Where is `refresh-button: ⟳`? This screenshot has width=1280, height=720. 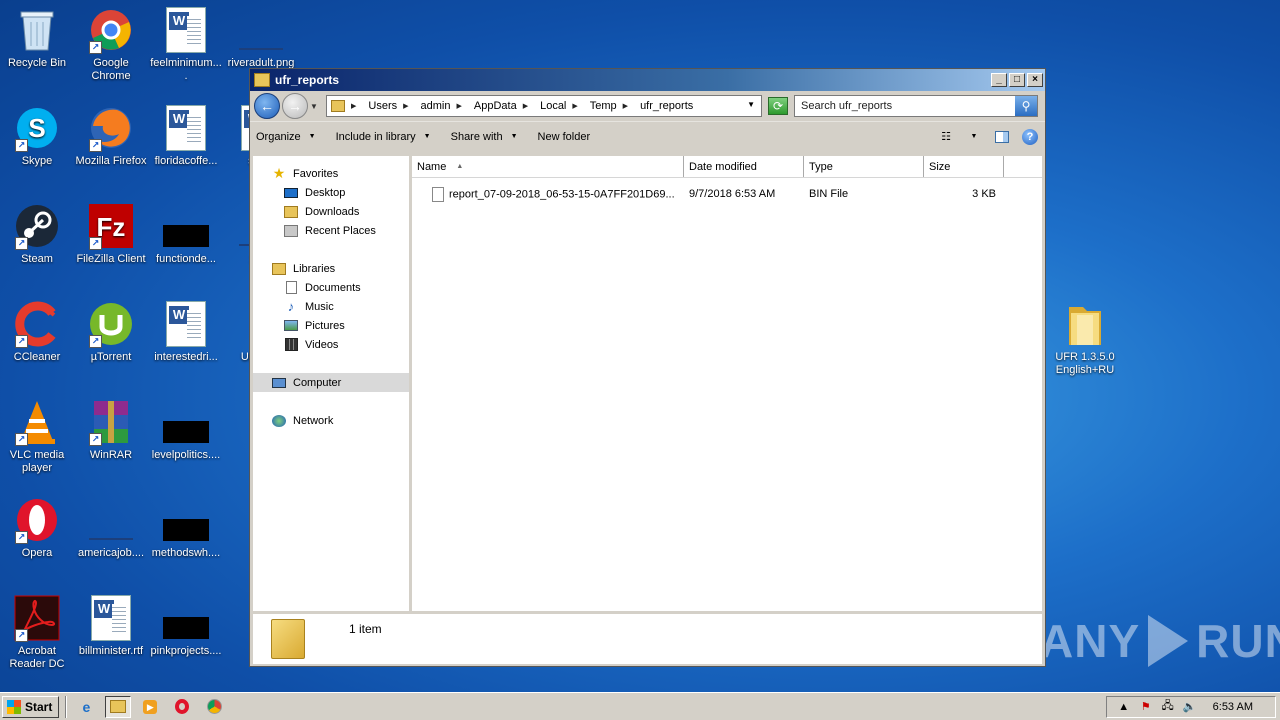
refresh-button: ⟳ is located at coordinates (778, 106).